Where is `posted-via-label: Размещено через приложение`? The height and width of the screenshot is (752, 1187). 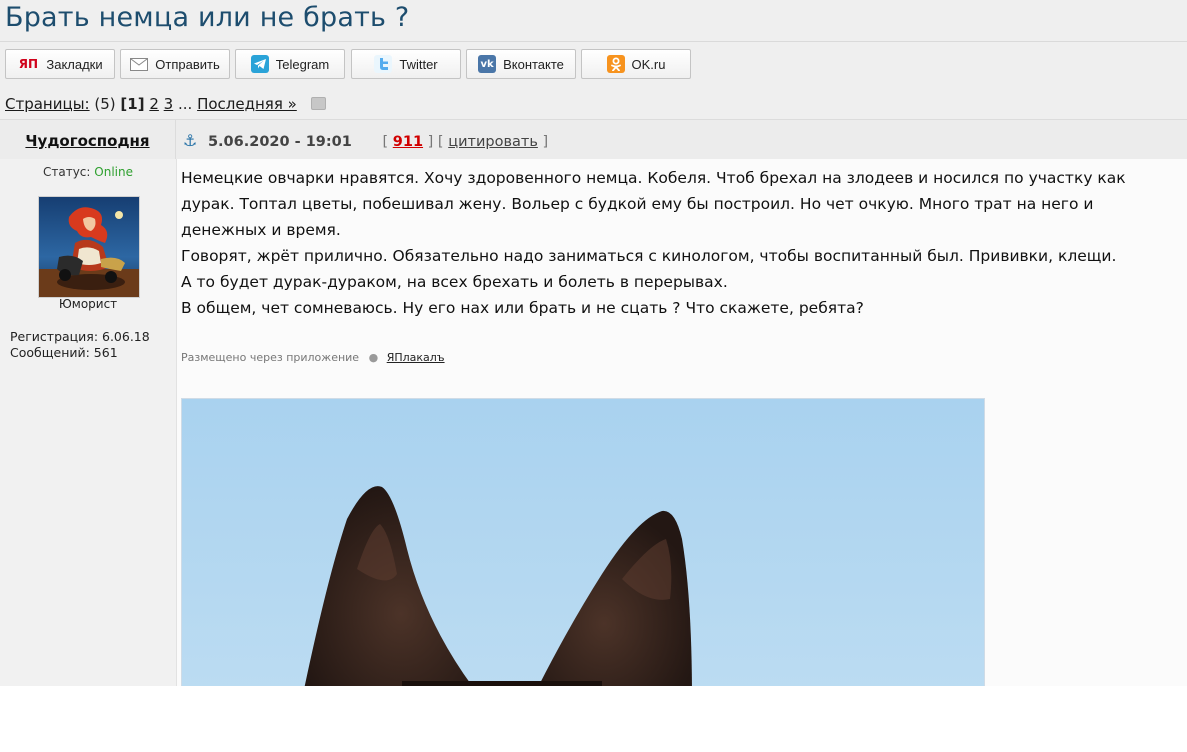
posted-via-label: Размещено через приложение is located at coordinates (270, 357).